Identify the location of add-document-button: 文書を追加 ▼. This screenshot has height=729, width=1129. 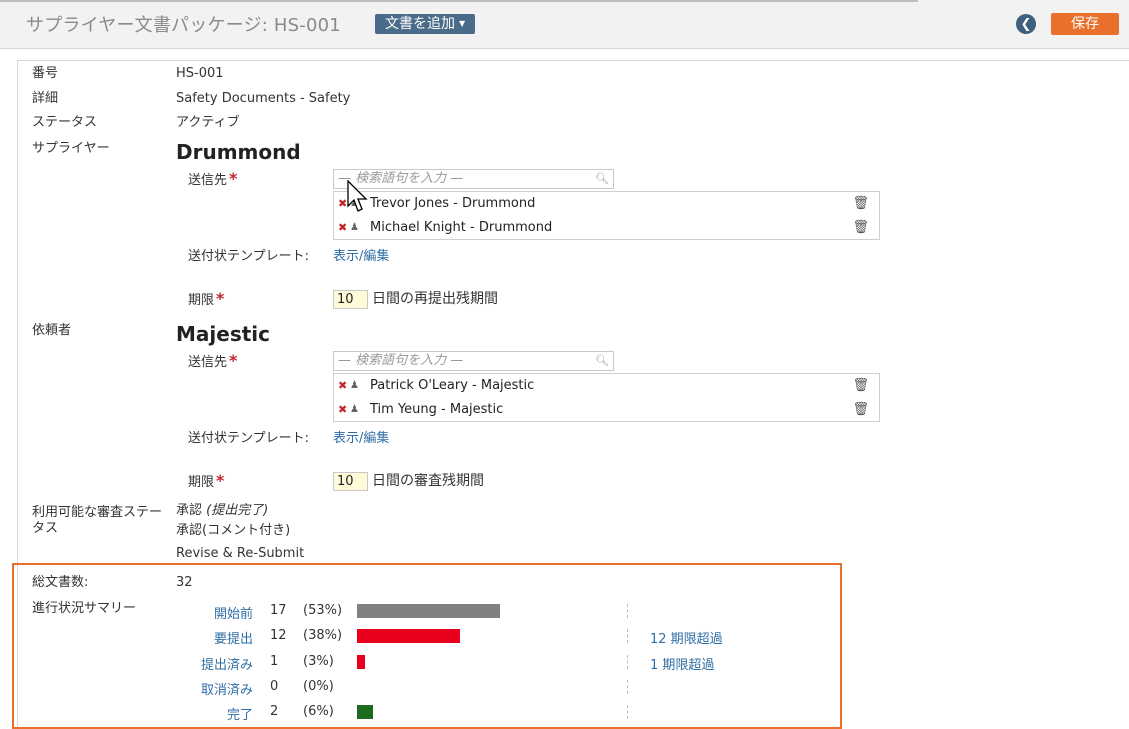
(425, 24).